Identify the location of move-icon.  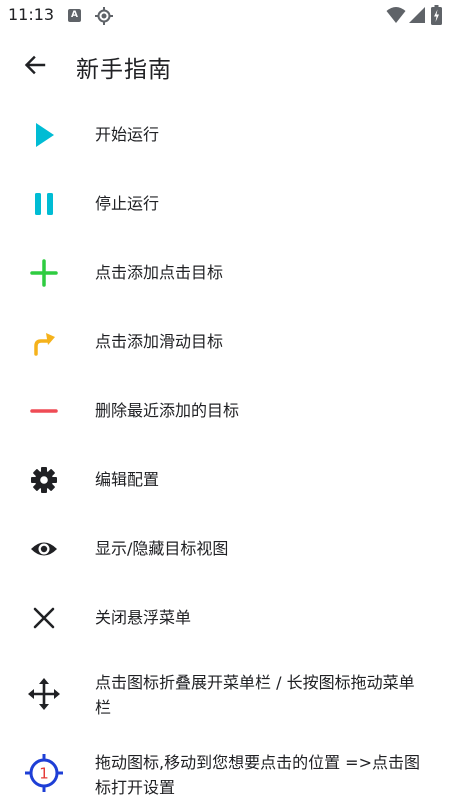
(44, 694).